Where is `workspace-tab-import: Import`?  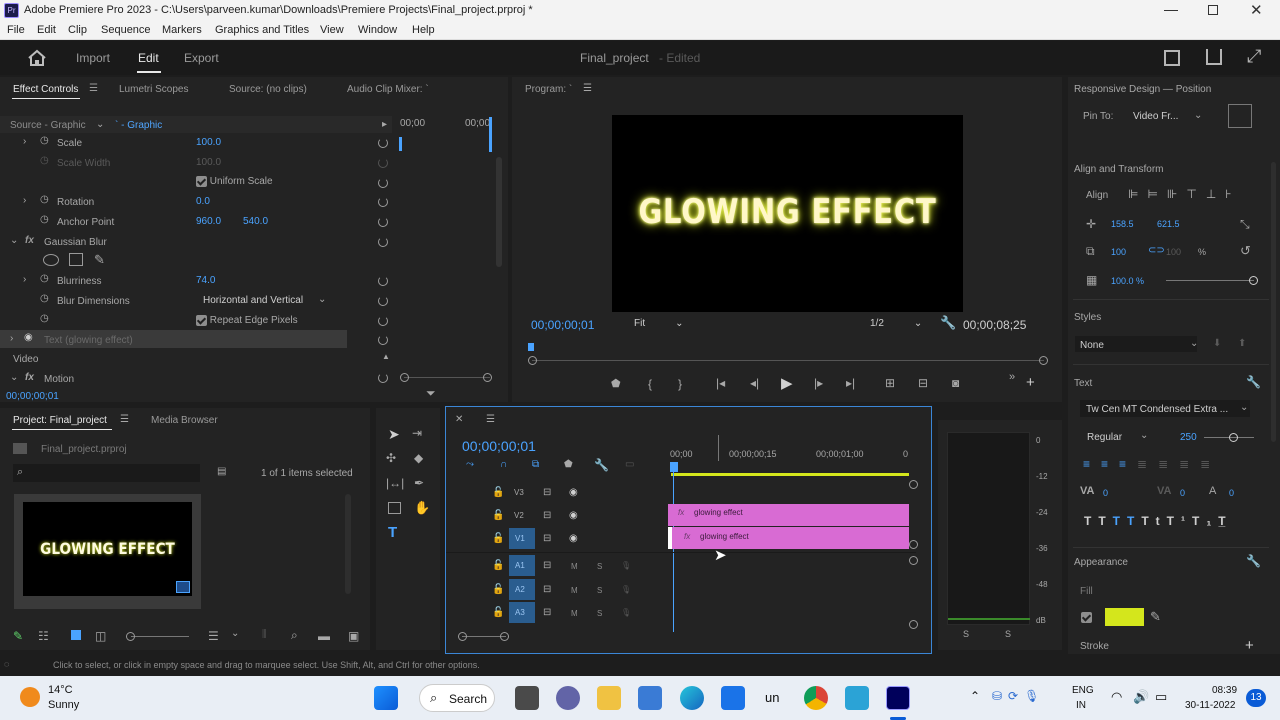 workspace-tab-import: Import is located at coordinates (93, 58).